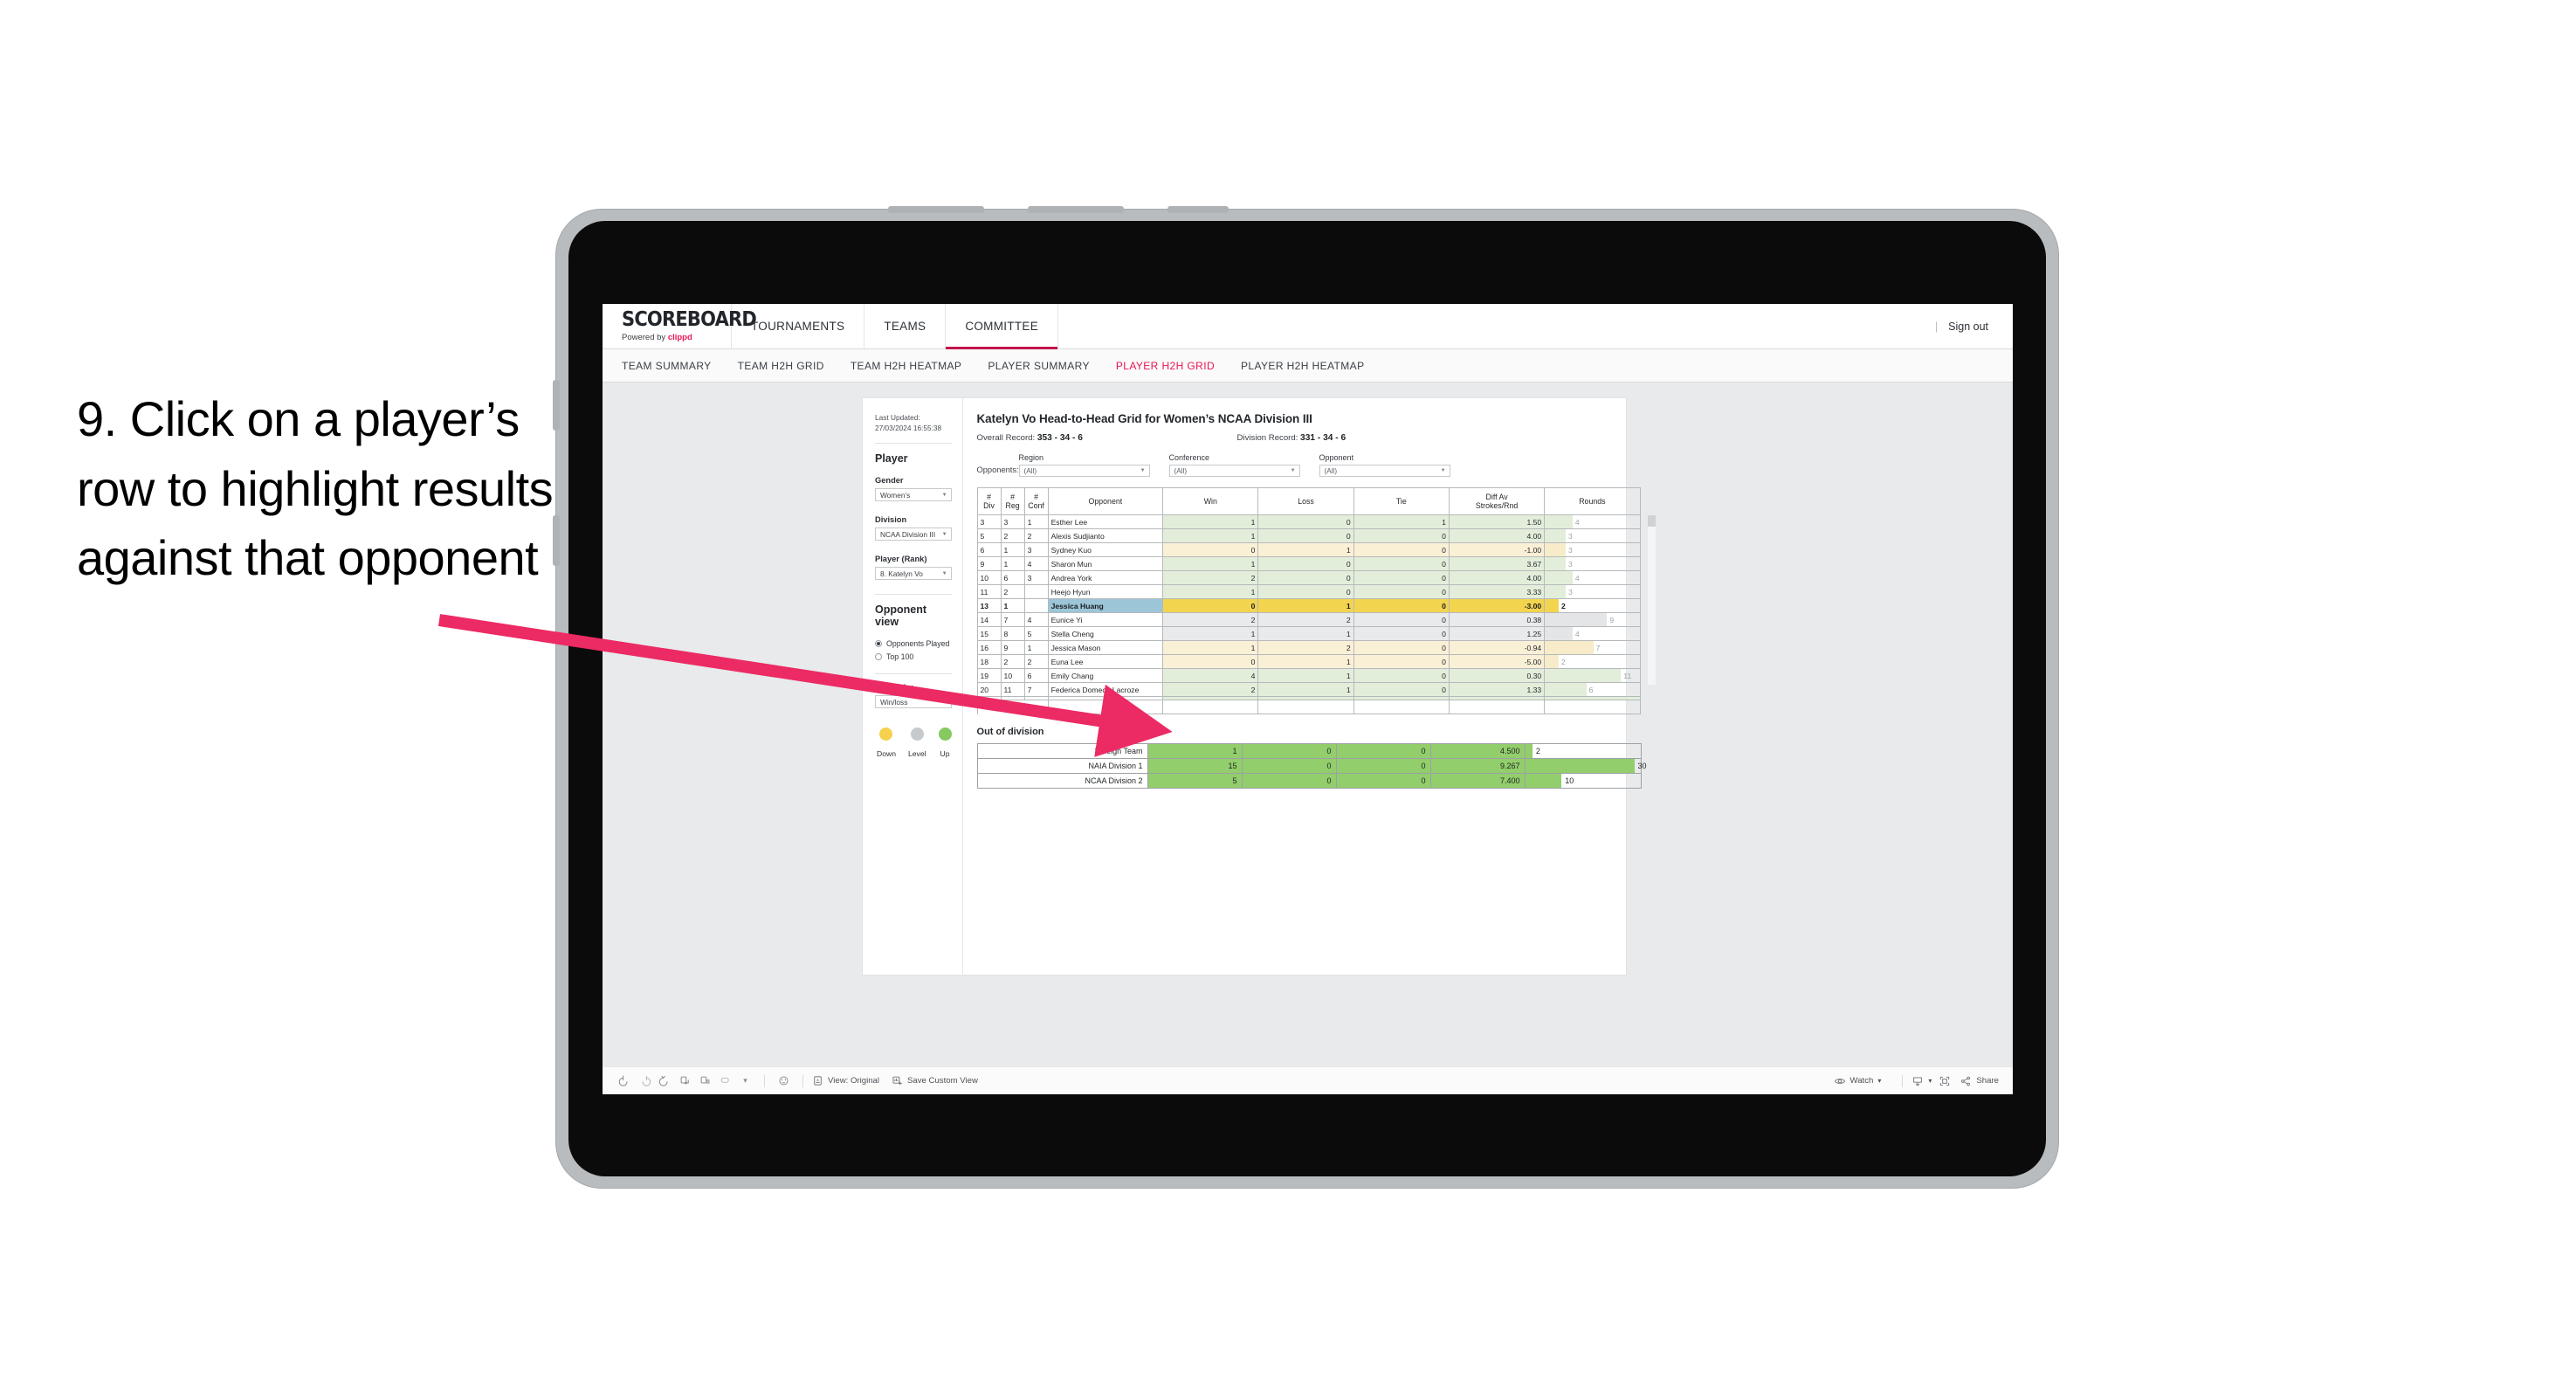 The image size is (2576, 1386). What do you see at coordinates (906, 366) in the screenshot?
I see `subnav-team-h2h-heatmap: TEAM H2H HEATMAP` at bounding box center [906, 366].